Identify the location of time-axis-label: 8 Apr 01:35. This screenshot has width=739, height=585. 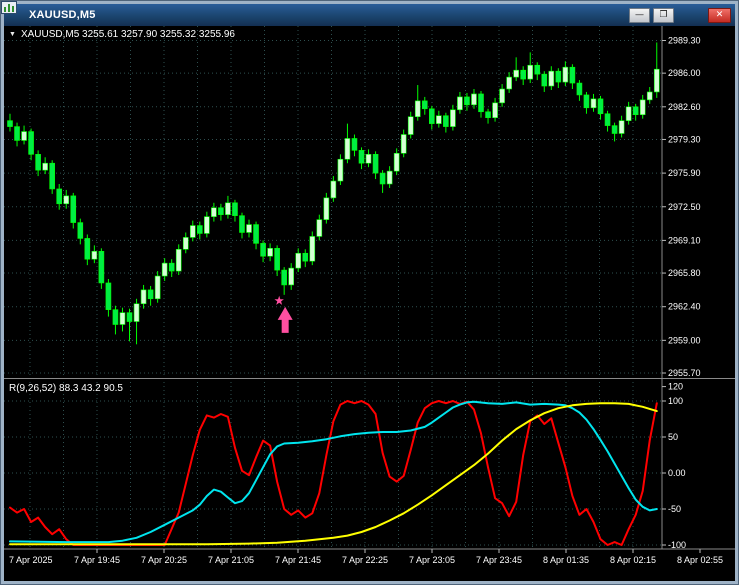
(566, 560).